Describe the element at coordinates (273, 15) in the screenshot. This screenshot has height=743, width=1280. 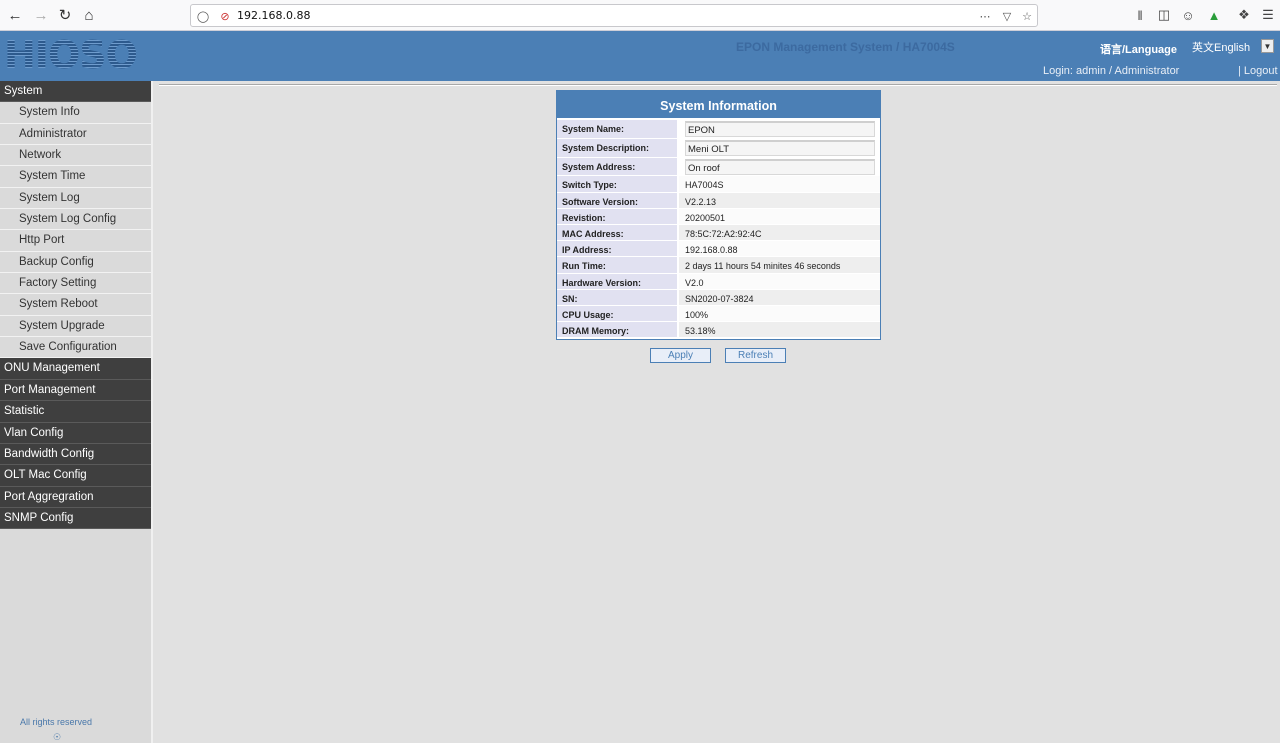
I see `url-text: 192.168.0.88` at that location.